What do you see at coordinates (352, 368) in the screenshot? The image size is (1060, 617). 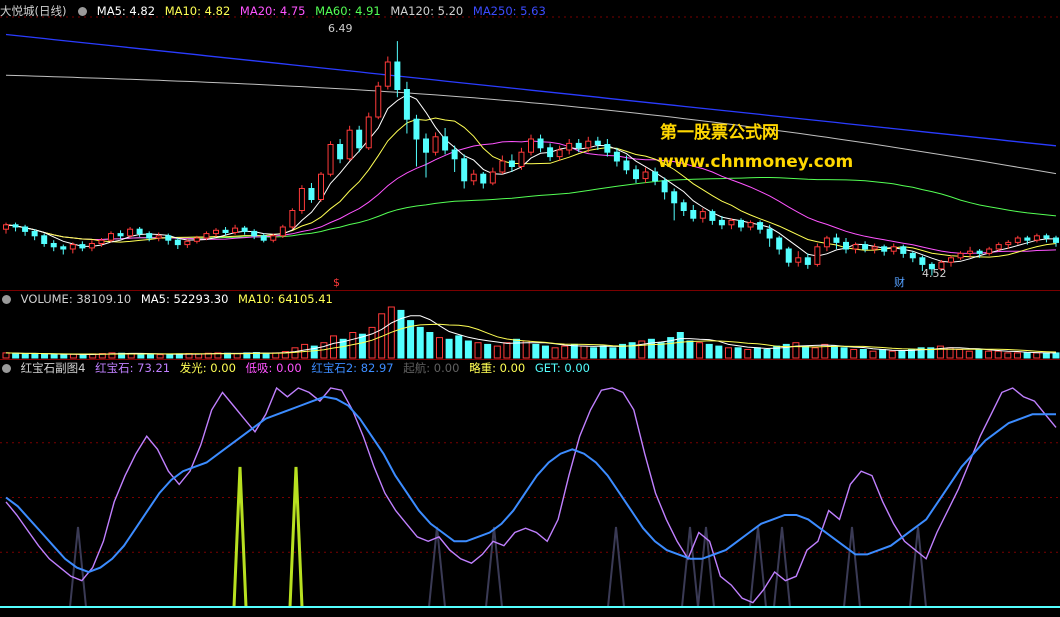 I see `ruby2-label: 红宝石2: 82.97` at bounding box center [352, 368].